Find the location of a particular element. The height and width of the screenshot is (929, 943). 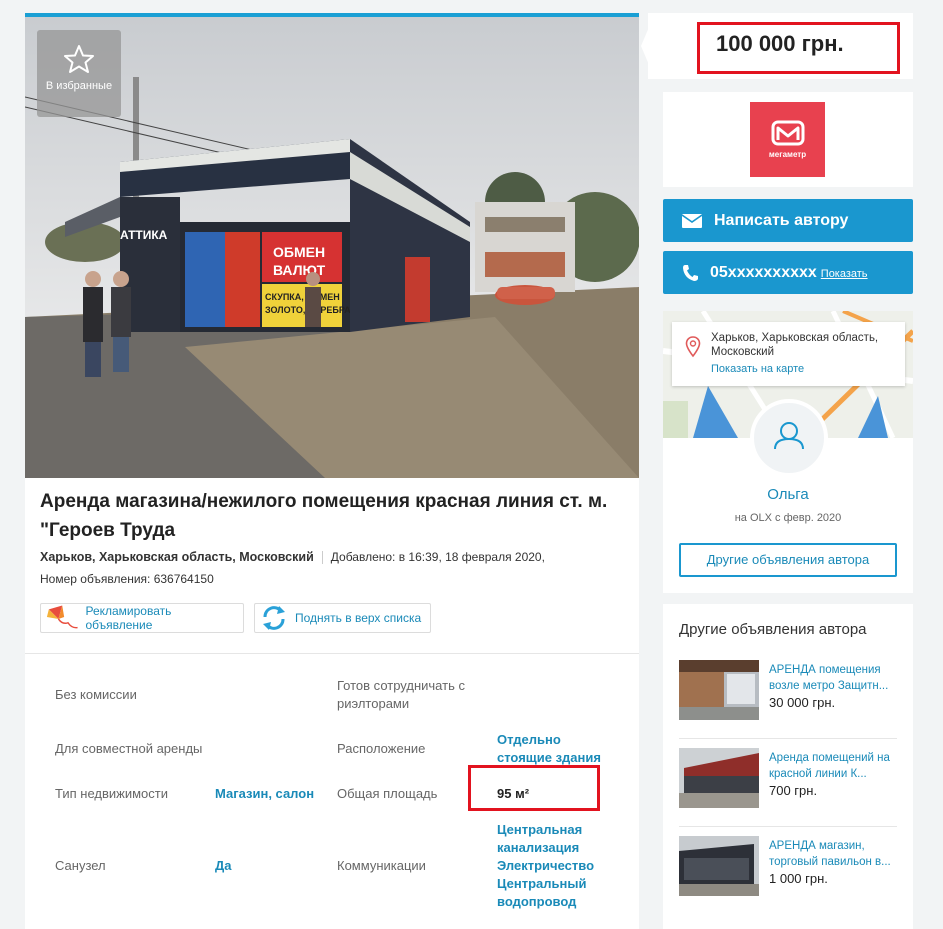

star-icon is located at coordinates (79, 59).